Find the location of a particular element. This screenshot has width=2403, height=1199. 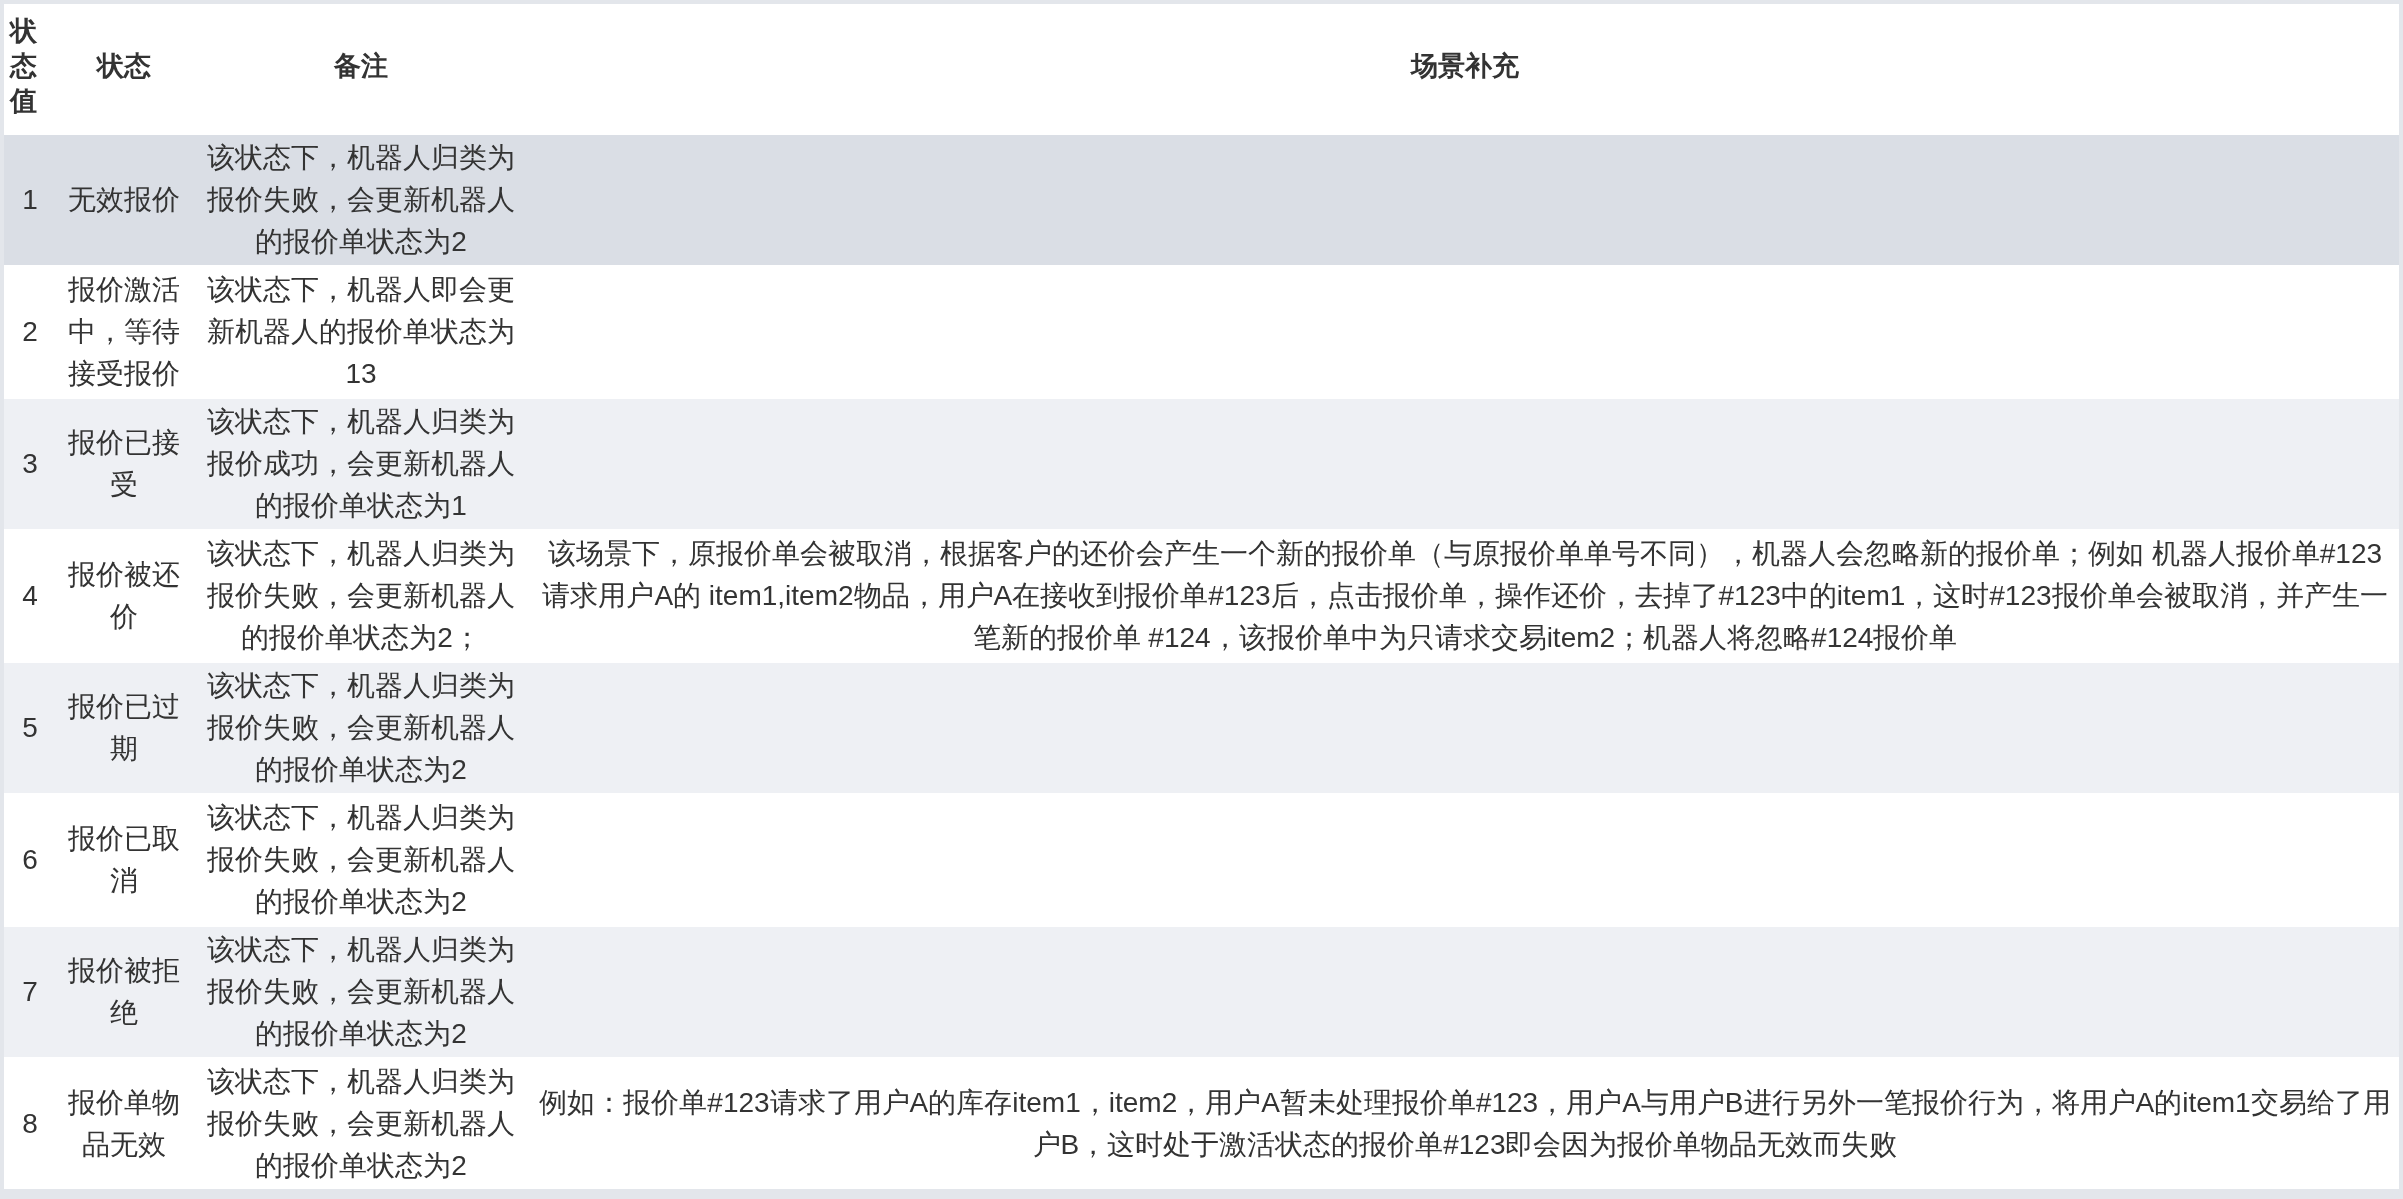

scene-cell: 例如：报价单#123请求了用户A的库存item1，item2，用户A暂未处理报价单#123，用户A与用户B进行另外一笔报价行为，将用户A的item1交易给了用户B，这时处于激活状态的报价单#123即会因为报价单物品无效而失败 is located at coordinates (1465, 1123).